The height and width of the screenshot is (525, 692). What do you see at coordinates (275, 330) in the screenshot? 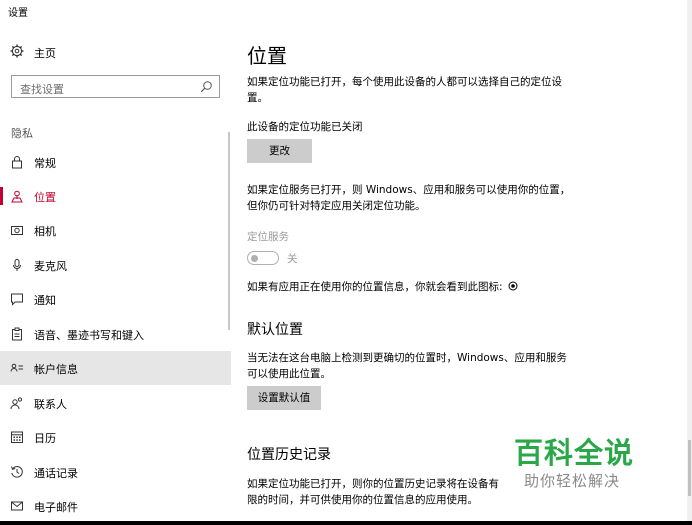
I see `default-location-heading: 默认位置` at bounding box center [275, 330].